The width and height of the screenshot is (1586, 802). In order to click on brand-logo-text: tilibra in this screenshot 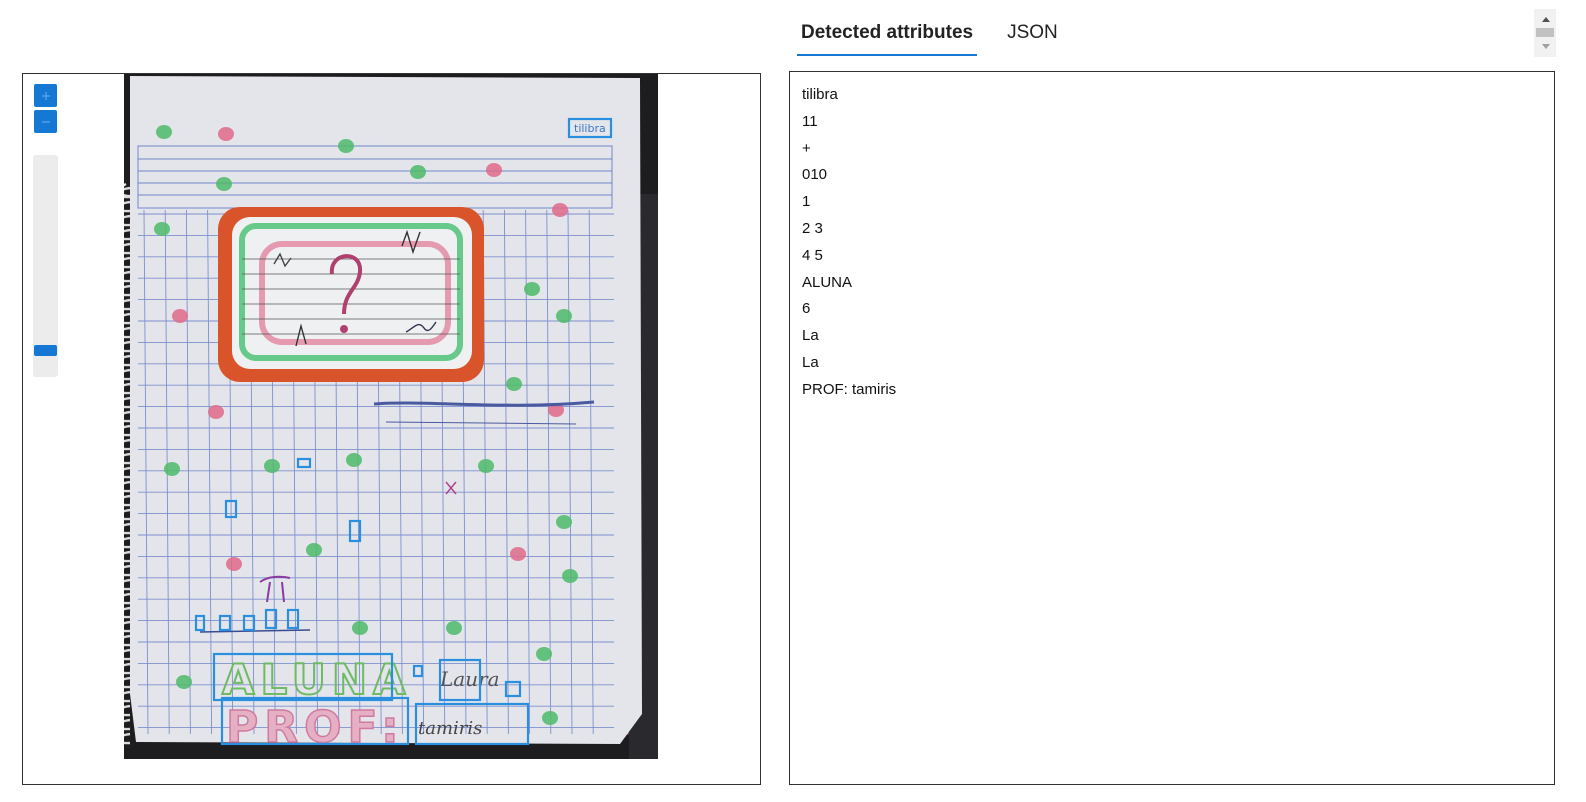, I will do `click(590, 128)`.